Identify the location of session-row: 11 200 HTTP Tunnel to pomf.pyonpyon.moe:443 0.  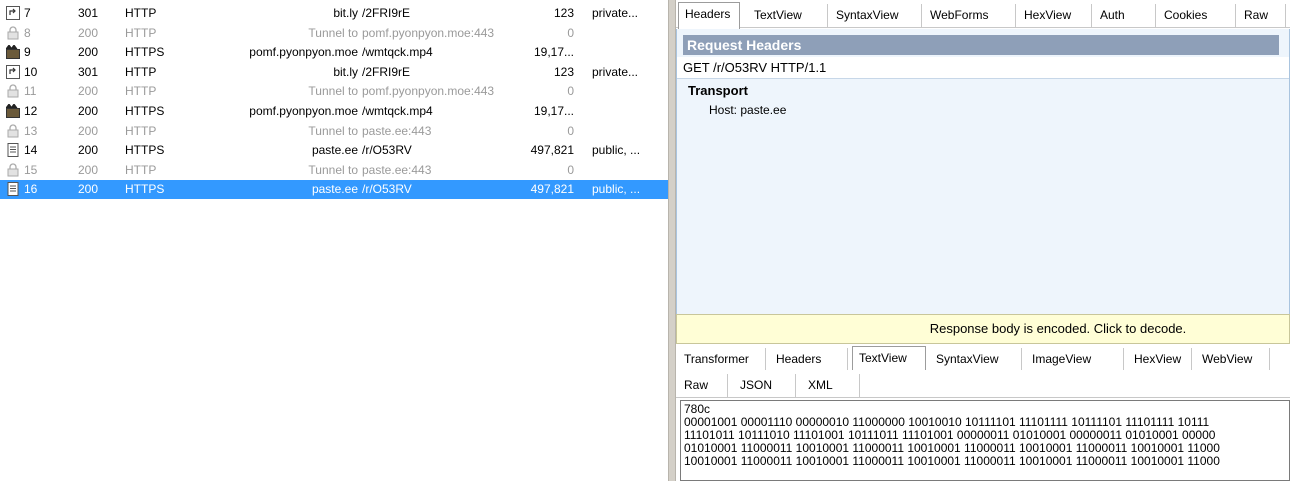
(334, 91).